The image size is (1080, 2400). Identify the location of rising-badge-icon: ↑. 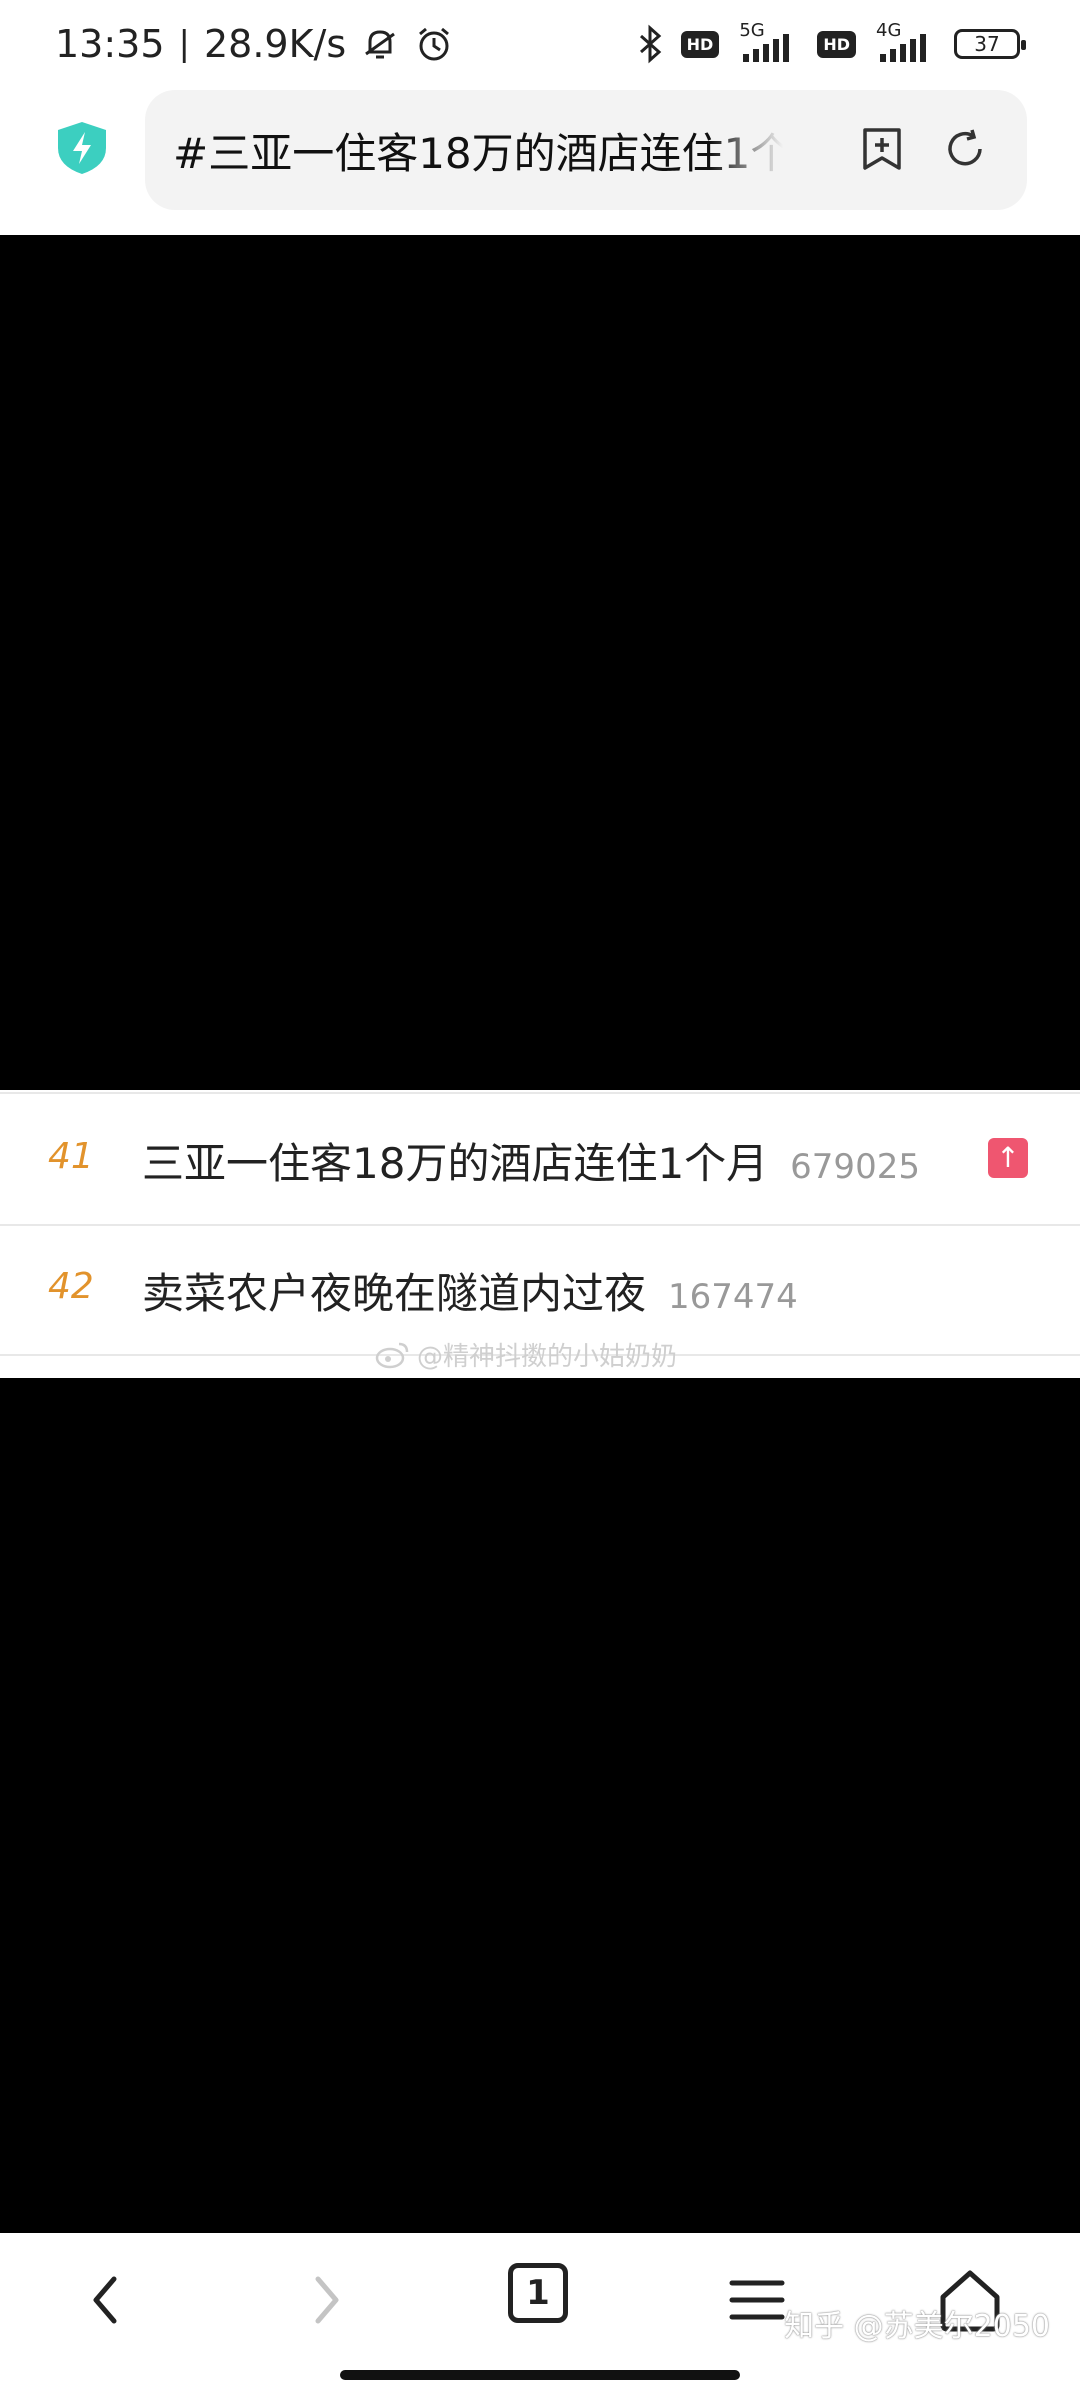
(1008, 1158).